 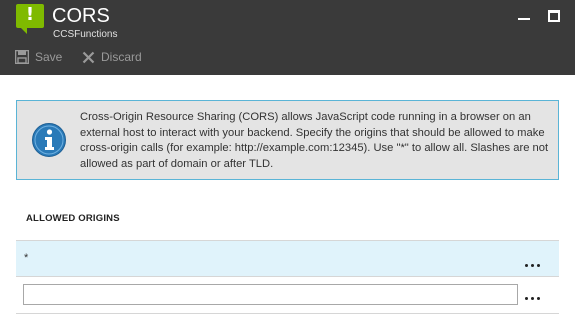 I want to click on info-icon, so click(x=49, y=140).